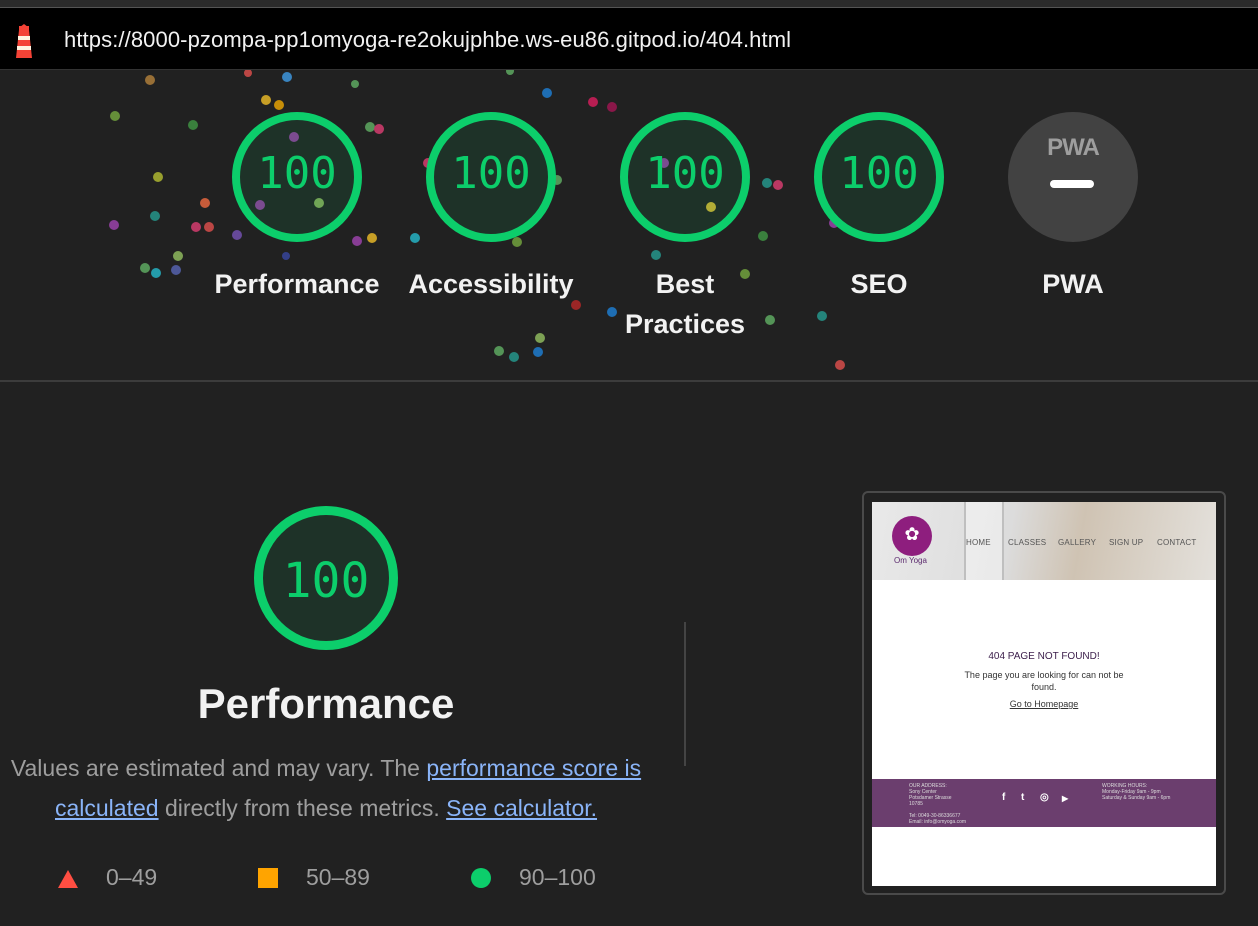  Describe the element at coordinates (68, 879) in the screenshot. I see `triangle-icon` at that location.